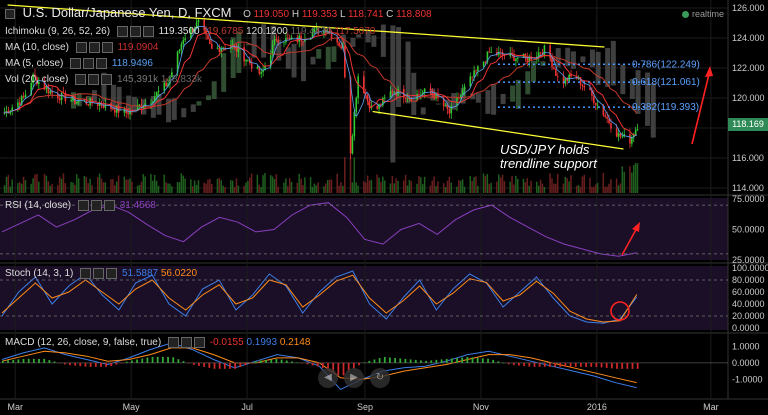 This screenshot has height=415, width=768. Describe the element at coordinates (746, 328) in the screenshot. I see `stoch-tick-label: 0.0000` at that location.